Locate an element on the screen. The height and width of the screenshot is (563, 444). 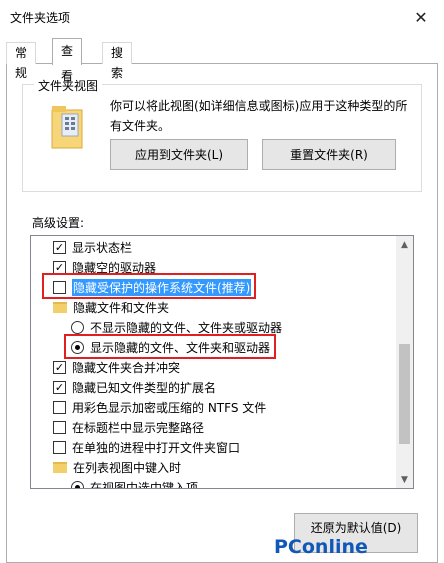
advanced-settings-label: 高级设置: is located at coordinates (58, 223).